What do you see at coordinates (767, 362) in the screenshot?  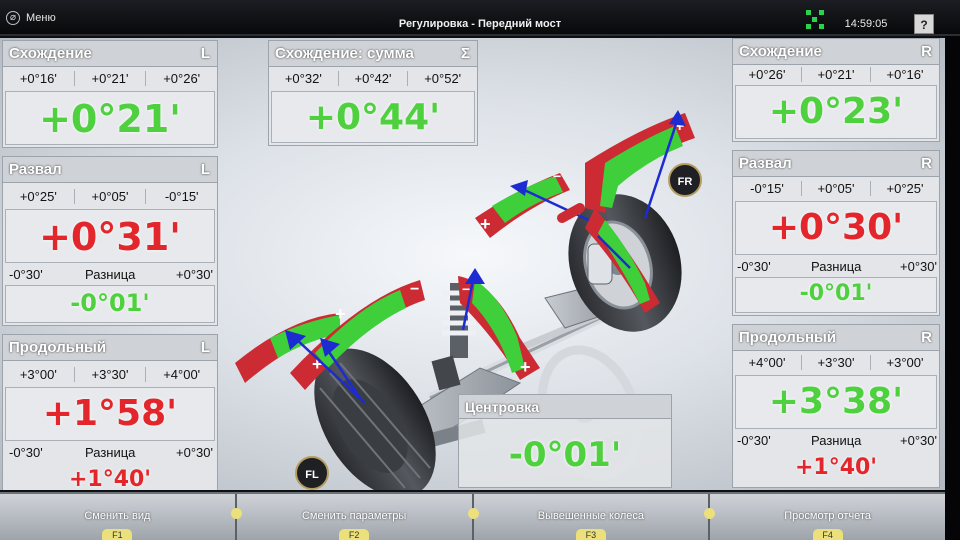 I see `tolerance-min: +4°00'` at bounding box center [767, 362].